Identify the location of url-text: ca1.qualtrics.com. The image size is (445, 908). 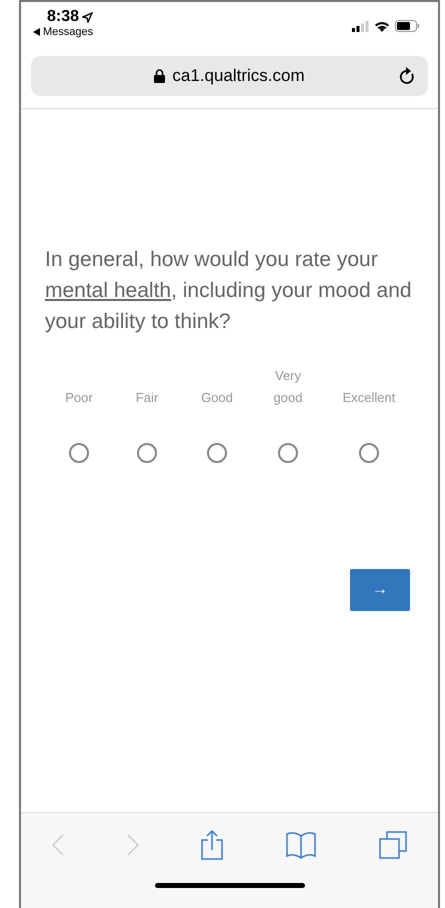
(238, 76).